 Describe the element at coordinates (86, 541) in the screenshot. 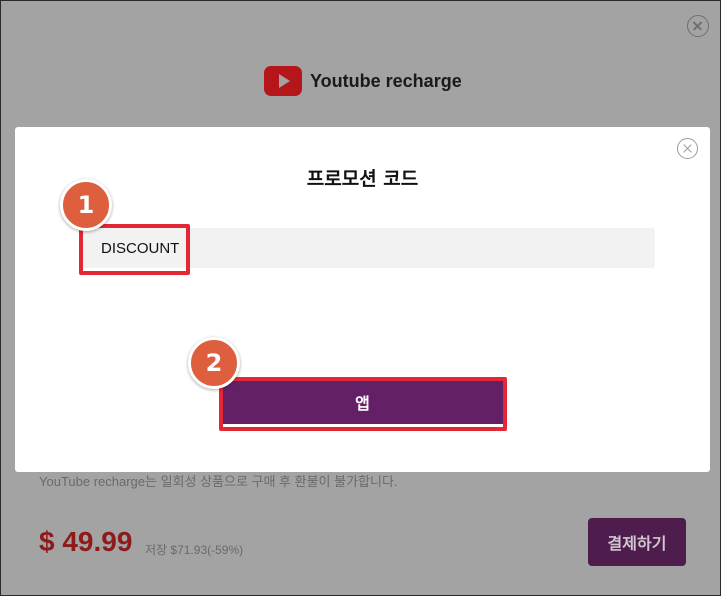

I see `price: $ 49.99` at that location.